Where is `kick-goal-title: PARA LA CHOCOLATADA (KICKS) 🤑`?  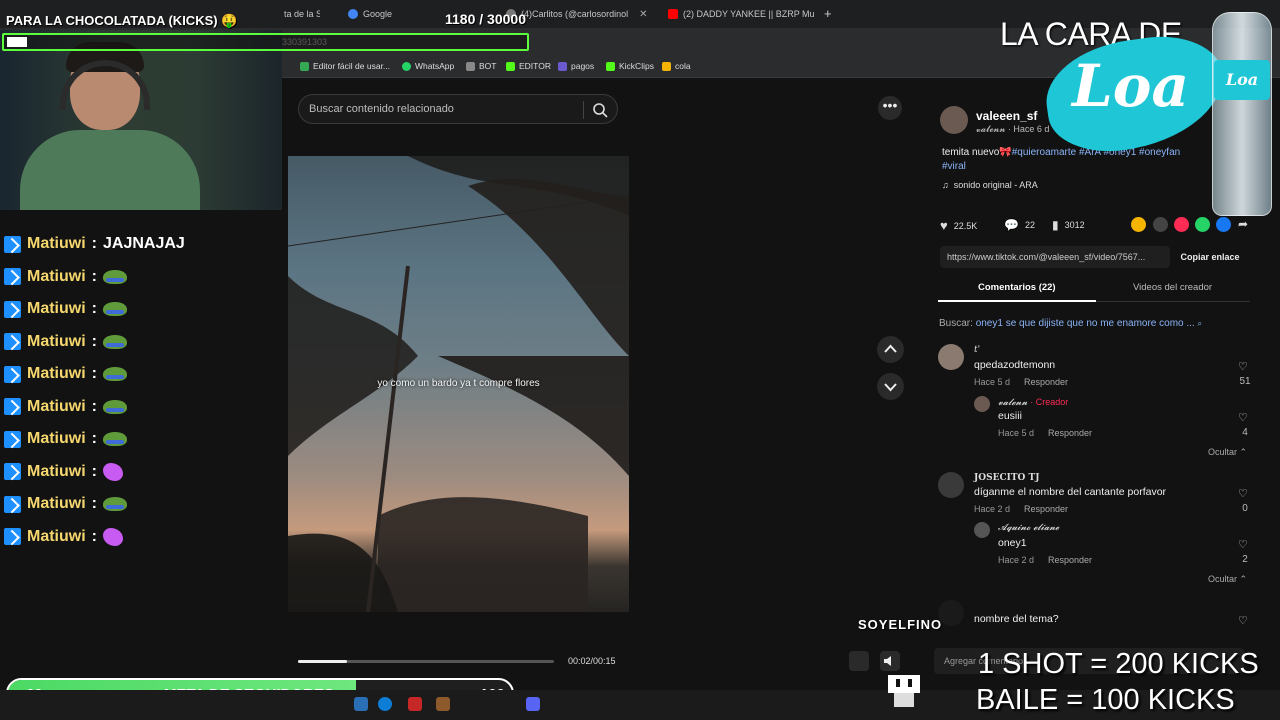
kick-goal-title: PARA LA CHOCOLATADA (KICKS) 🤑 is located at coordinates (122, 20).